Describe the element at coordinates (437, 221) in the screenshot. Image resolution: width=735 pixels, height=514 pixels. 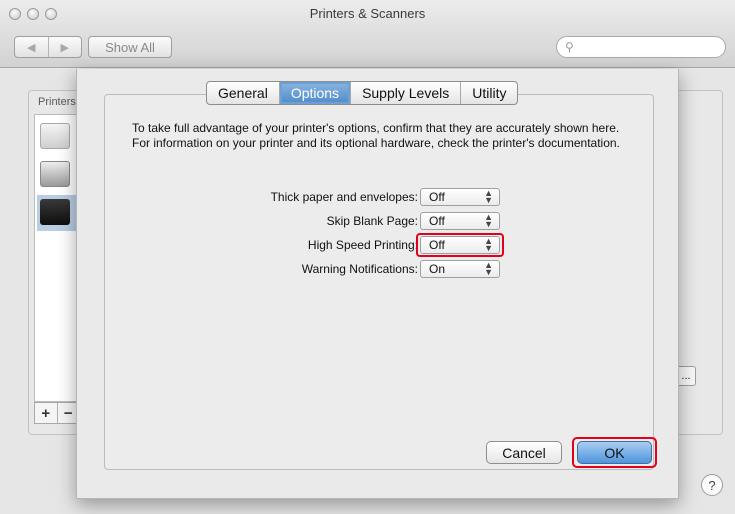
I see `skip-blank-page-value: Off` at that location.